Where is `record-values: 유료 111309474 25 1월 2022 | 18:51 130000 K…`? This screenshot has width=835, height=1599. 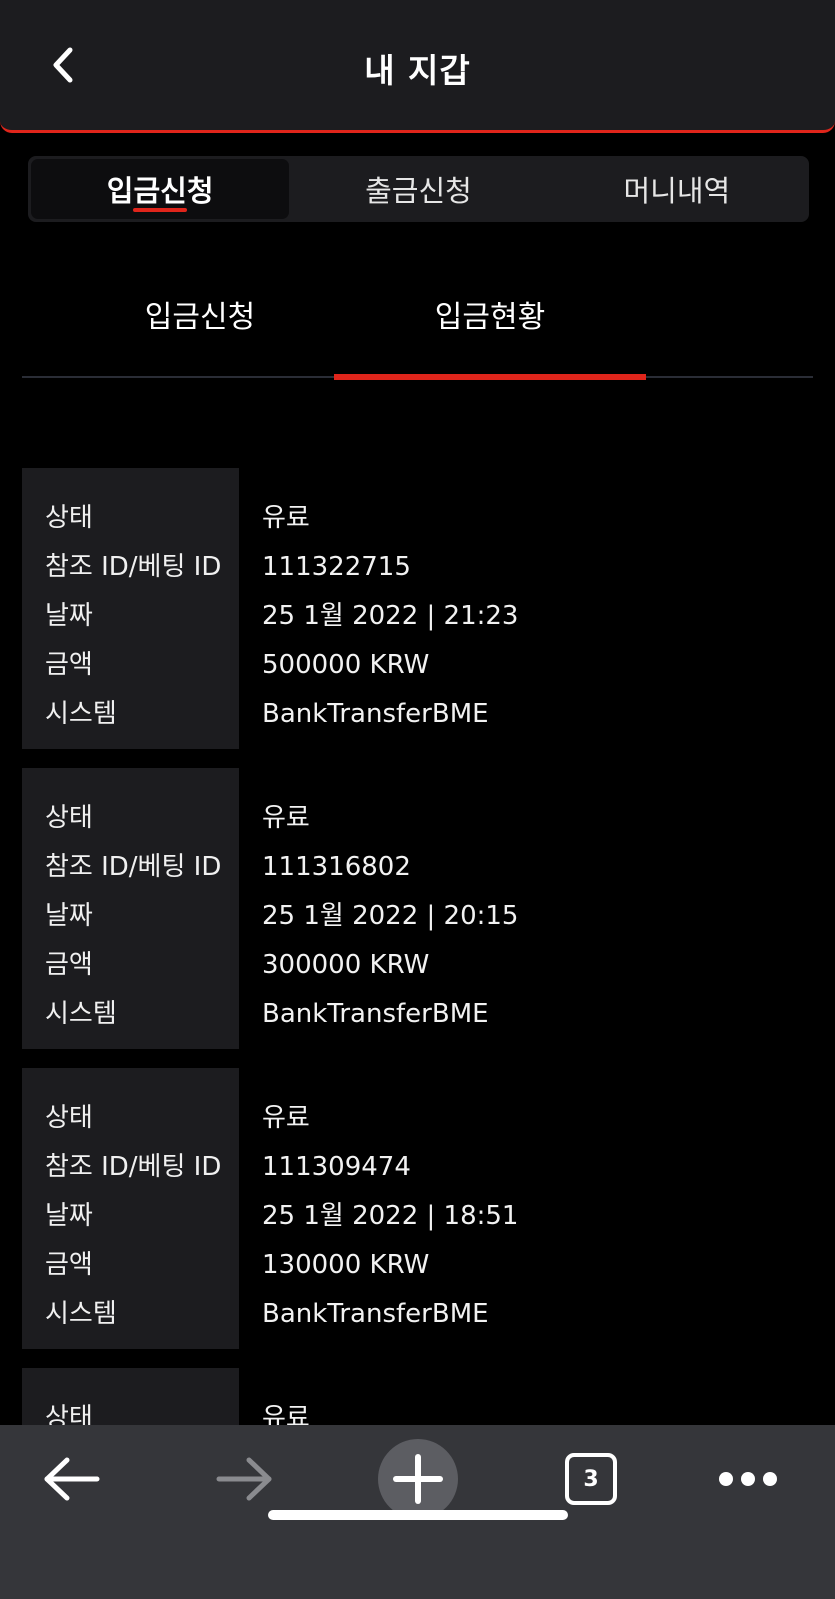 record-values: 유료 111309474 25 1월 2022 | 18:51 130000 K… is located at coordinates (378, 1208).